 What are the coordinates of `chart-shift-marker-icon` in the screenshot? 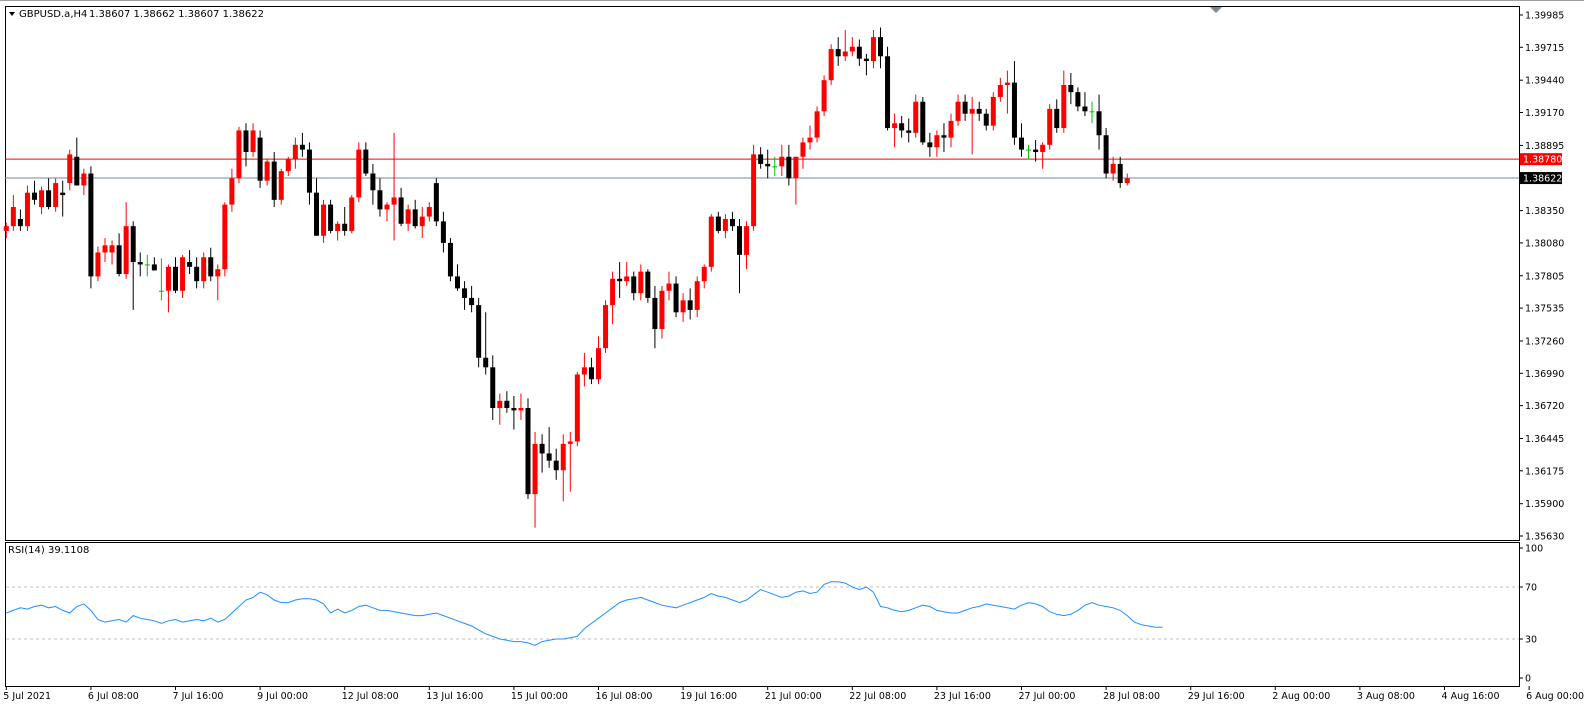 It's located at (1216, 10).